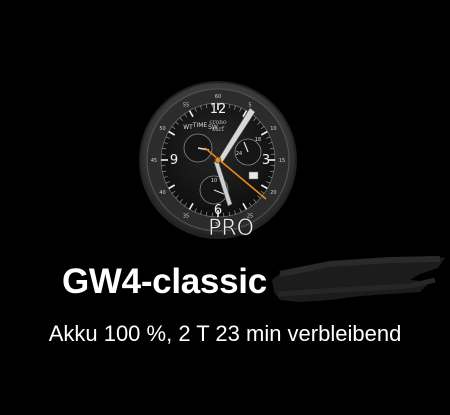 The width and height of the screenshot is (450, 415). I want to click on device-name: GW4-classic, so click(164, 281).